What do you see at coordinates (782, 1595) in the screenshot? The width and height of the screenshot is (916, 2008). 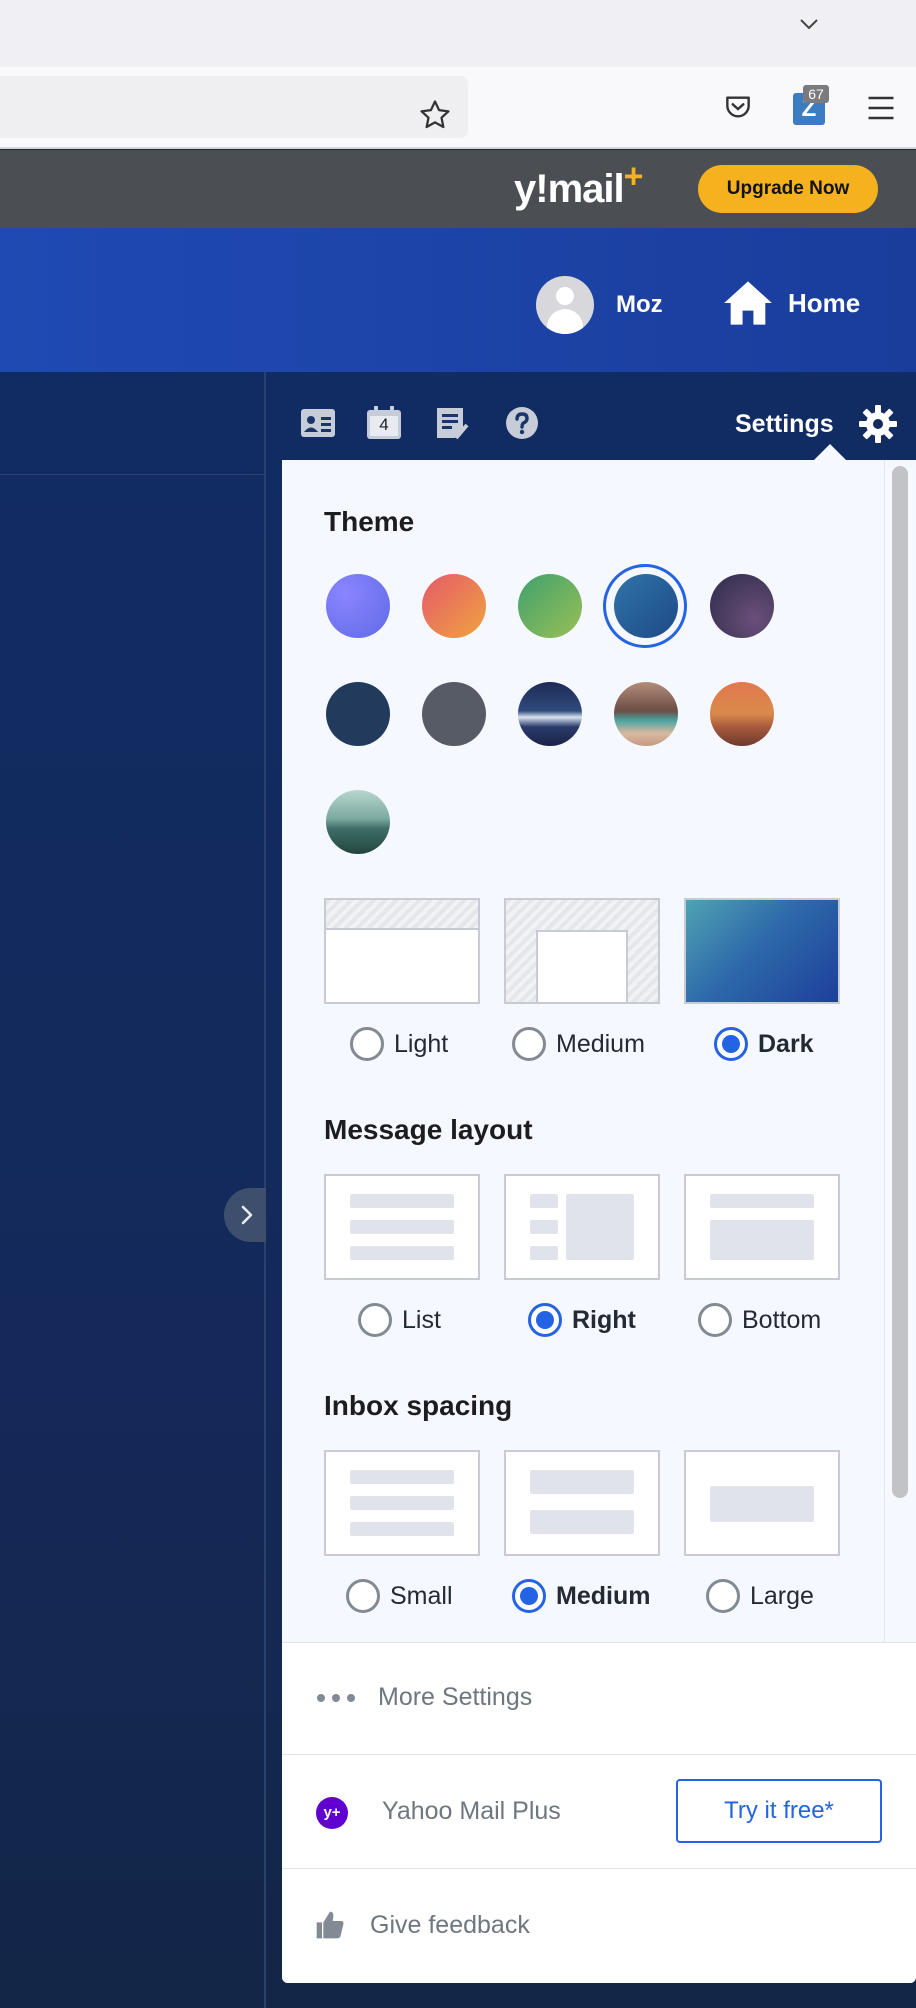 I see `spacing-option-label: Large` at bounding box center [782, 1595].